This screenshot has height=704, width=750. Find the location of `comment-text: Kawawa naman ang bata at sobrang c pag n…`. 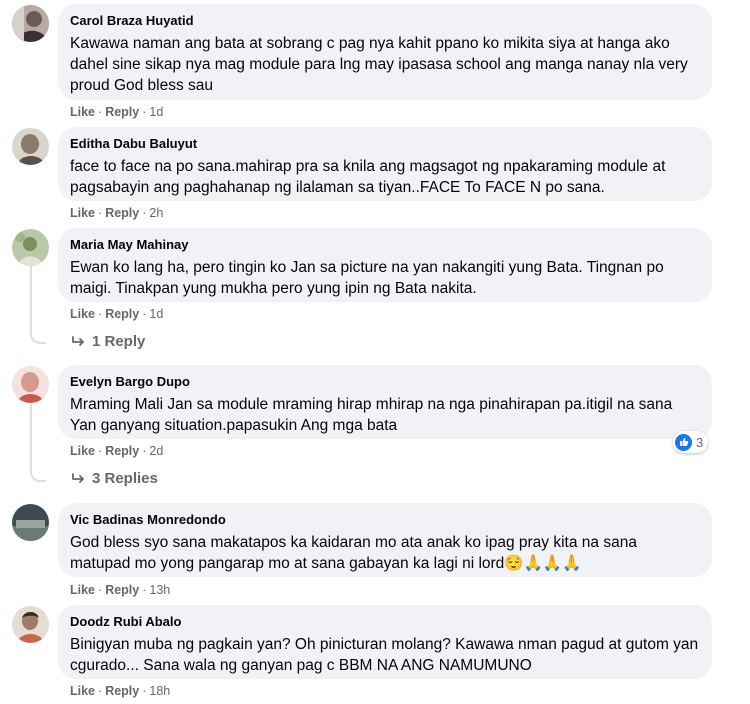

comment-text: Kawawa naman ang bata at sobrang c pag n… is located at coordinates (379, 64).